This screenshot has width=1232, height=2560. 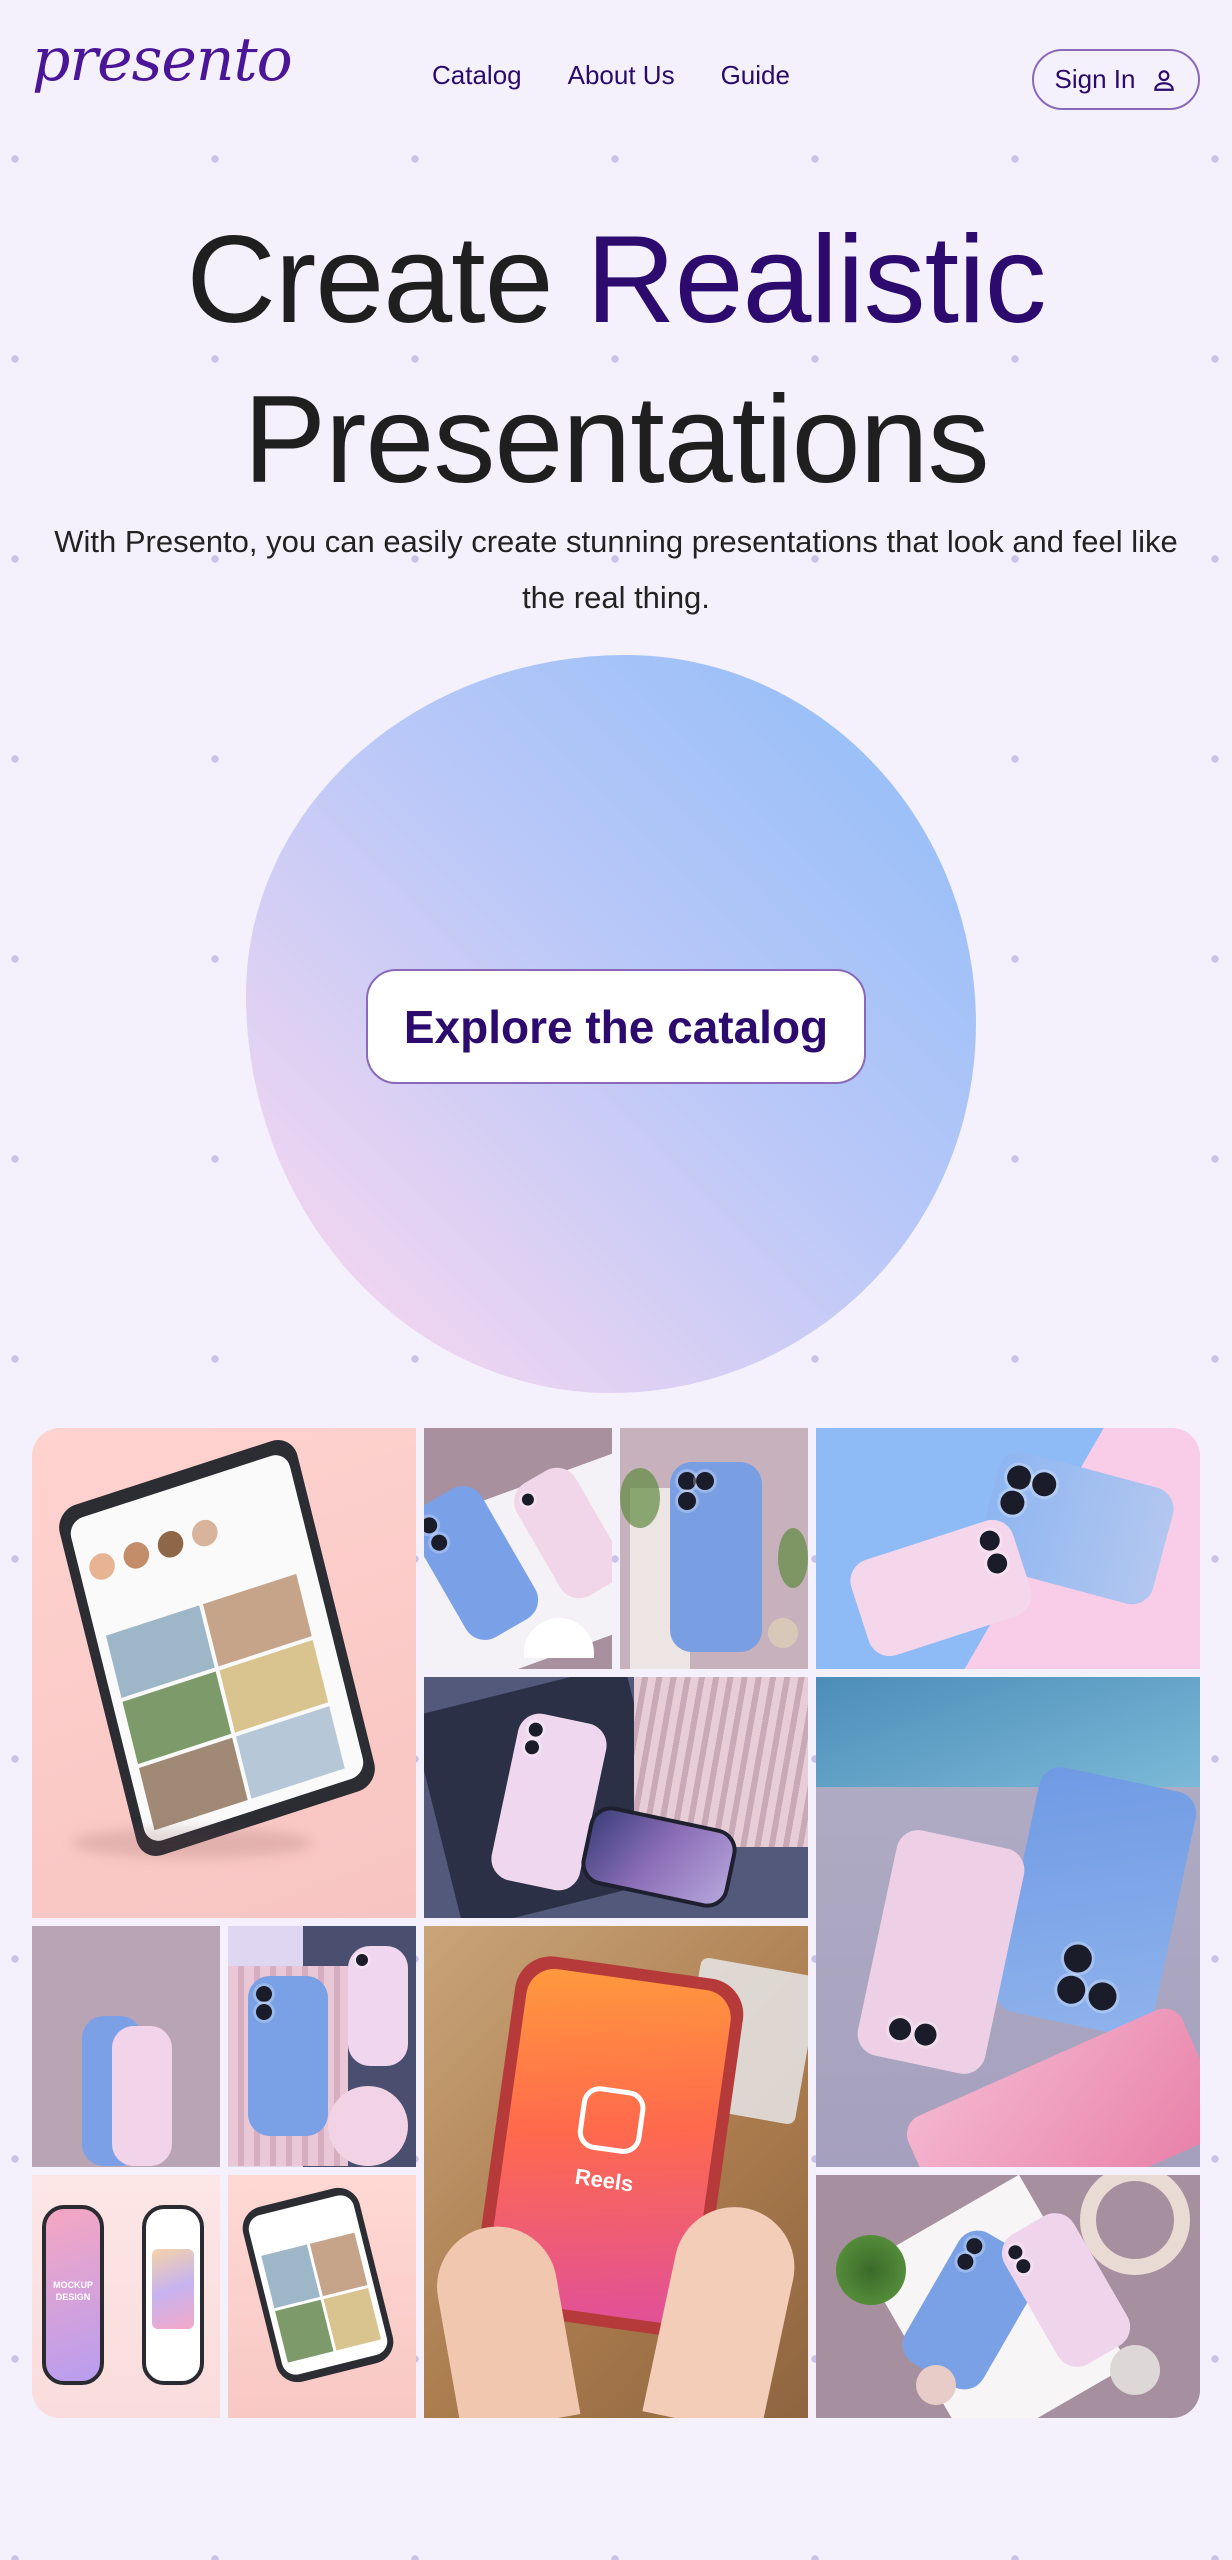 I want to click on main-nav: Catalog About Us Guide, so click(x=611, y=75).